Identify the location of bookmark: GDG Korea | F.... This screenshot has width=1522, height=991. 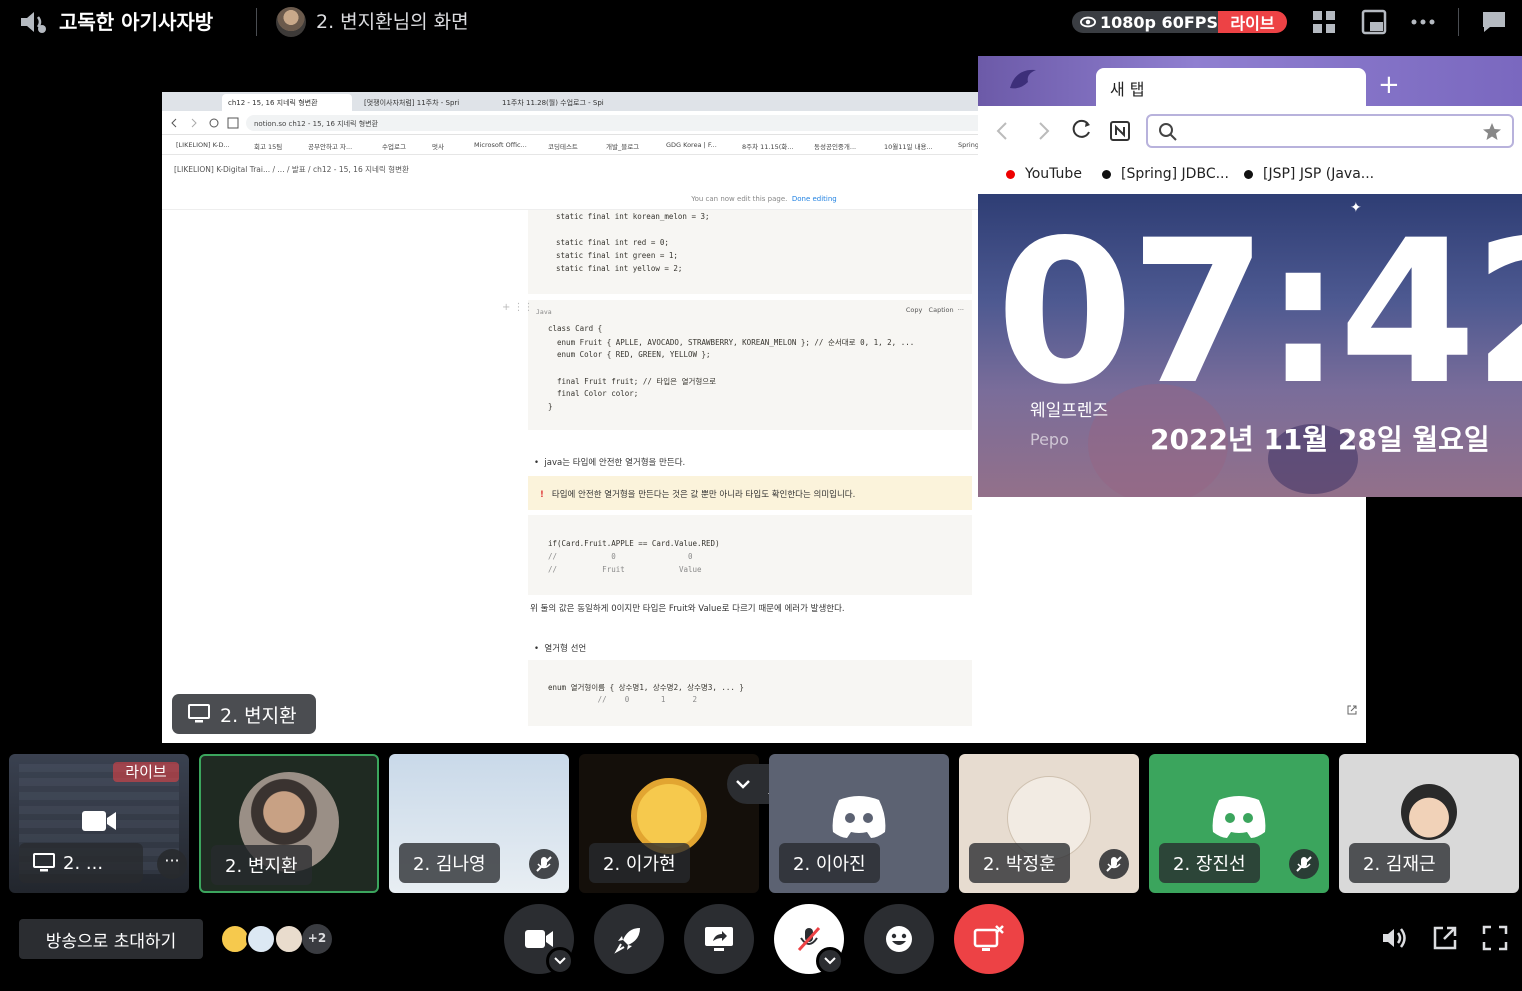
(691, 145).